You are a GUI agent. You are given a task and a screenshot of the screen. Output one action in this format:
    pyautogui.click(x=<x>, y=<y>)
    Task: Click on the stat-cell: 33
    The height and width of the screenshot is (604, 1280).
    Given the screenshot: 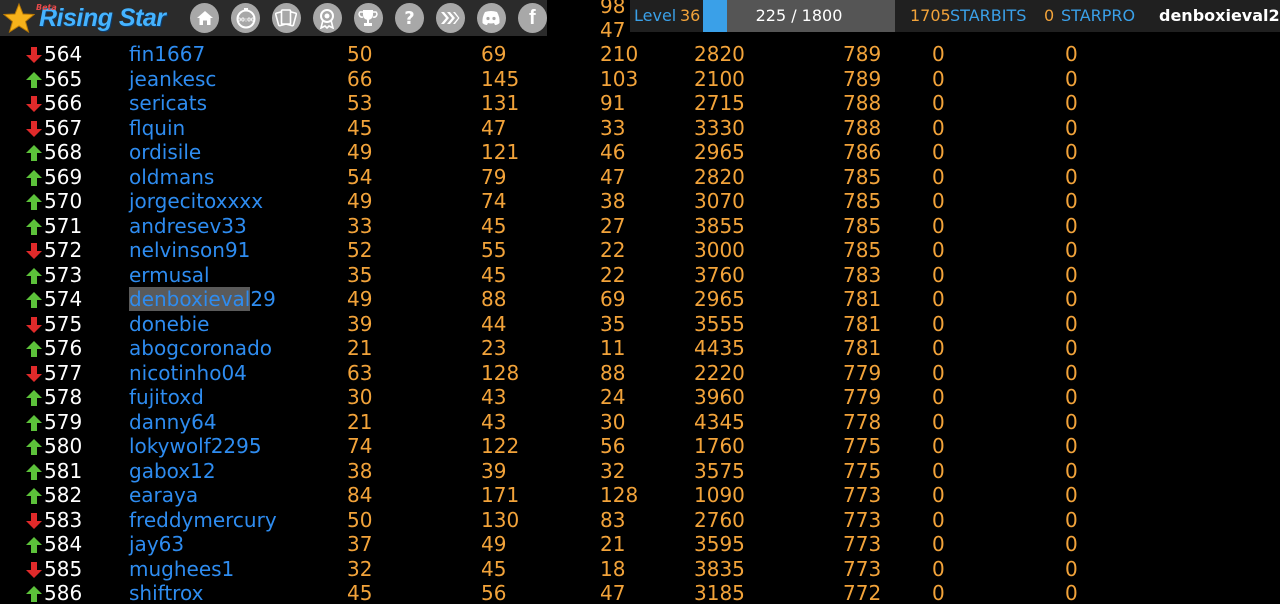 What is the action you would take?
    pyautogui.click(x=360, y=225)
    